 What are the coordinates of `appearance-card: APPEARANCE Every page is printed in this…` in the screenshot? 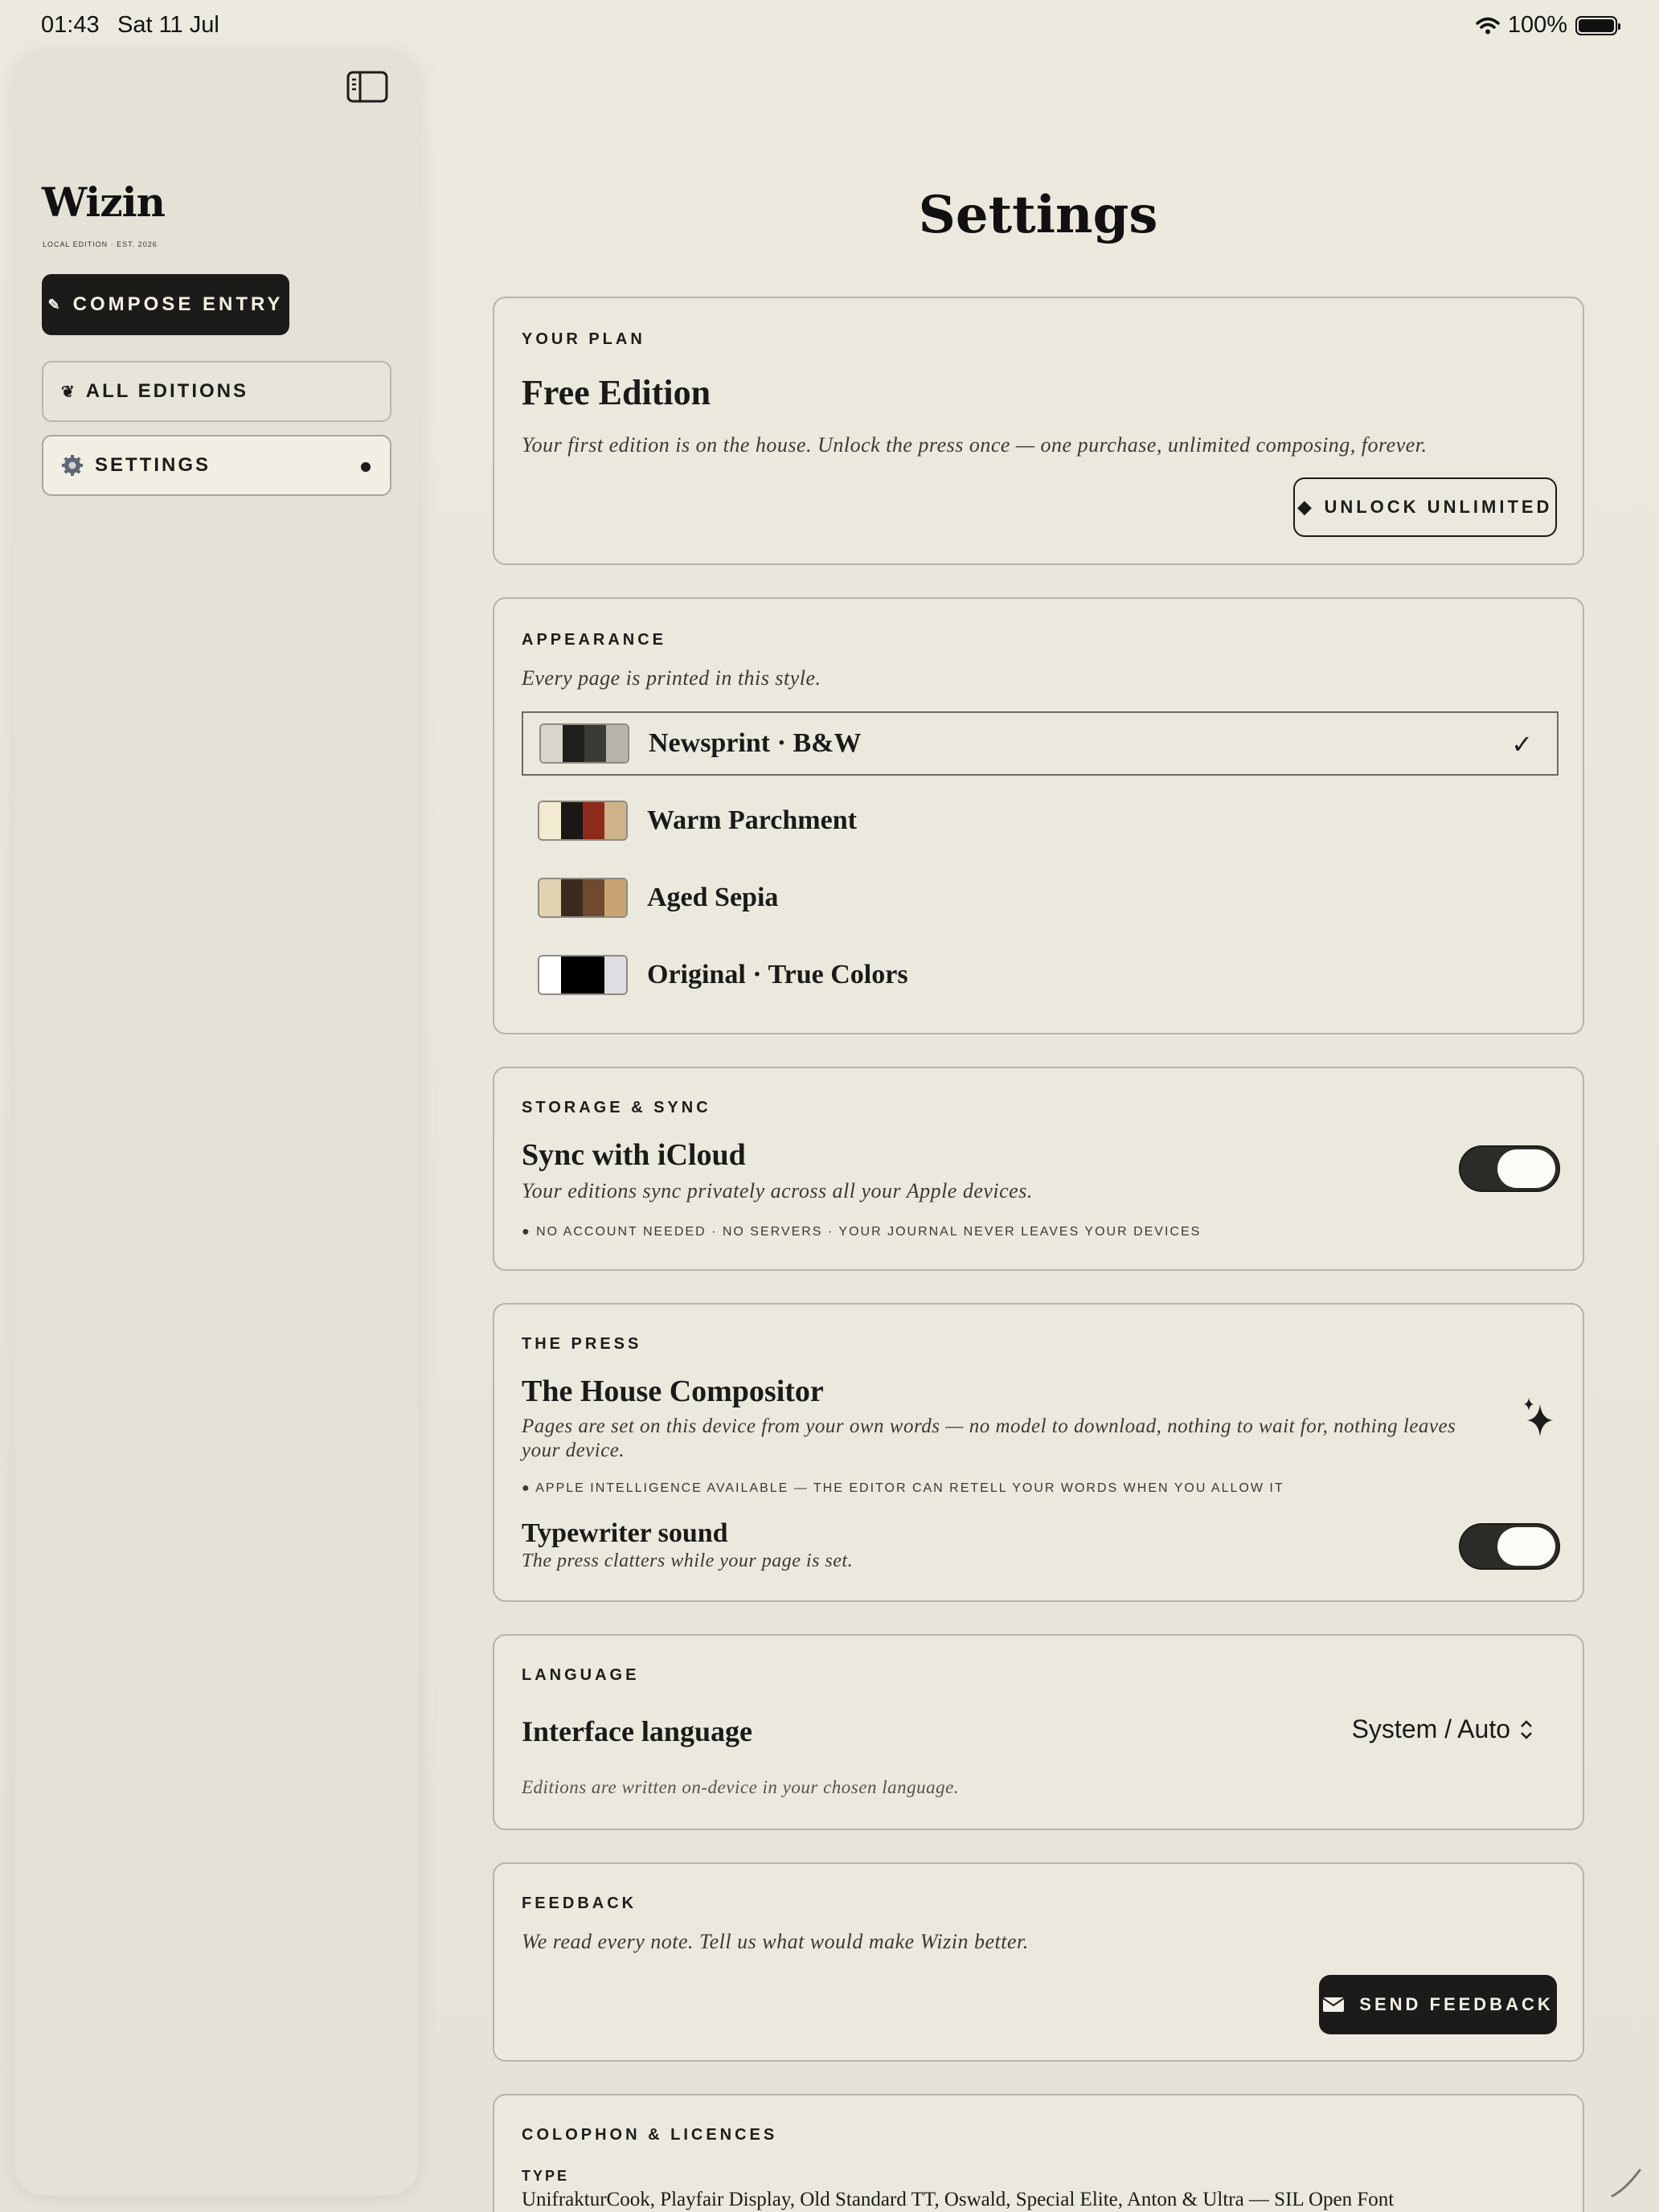 It's located at (1038, 815).